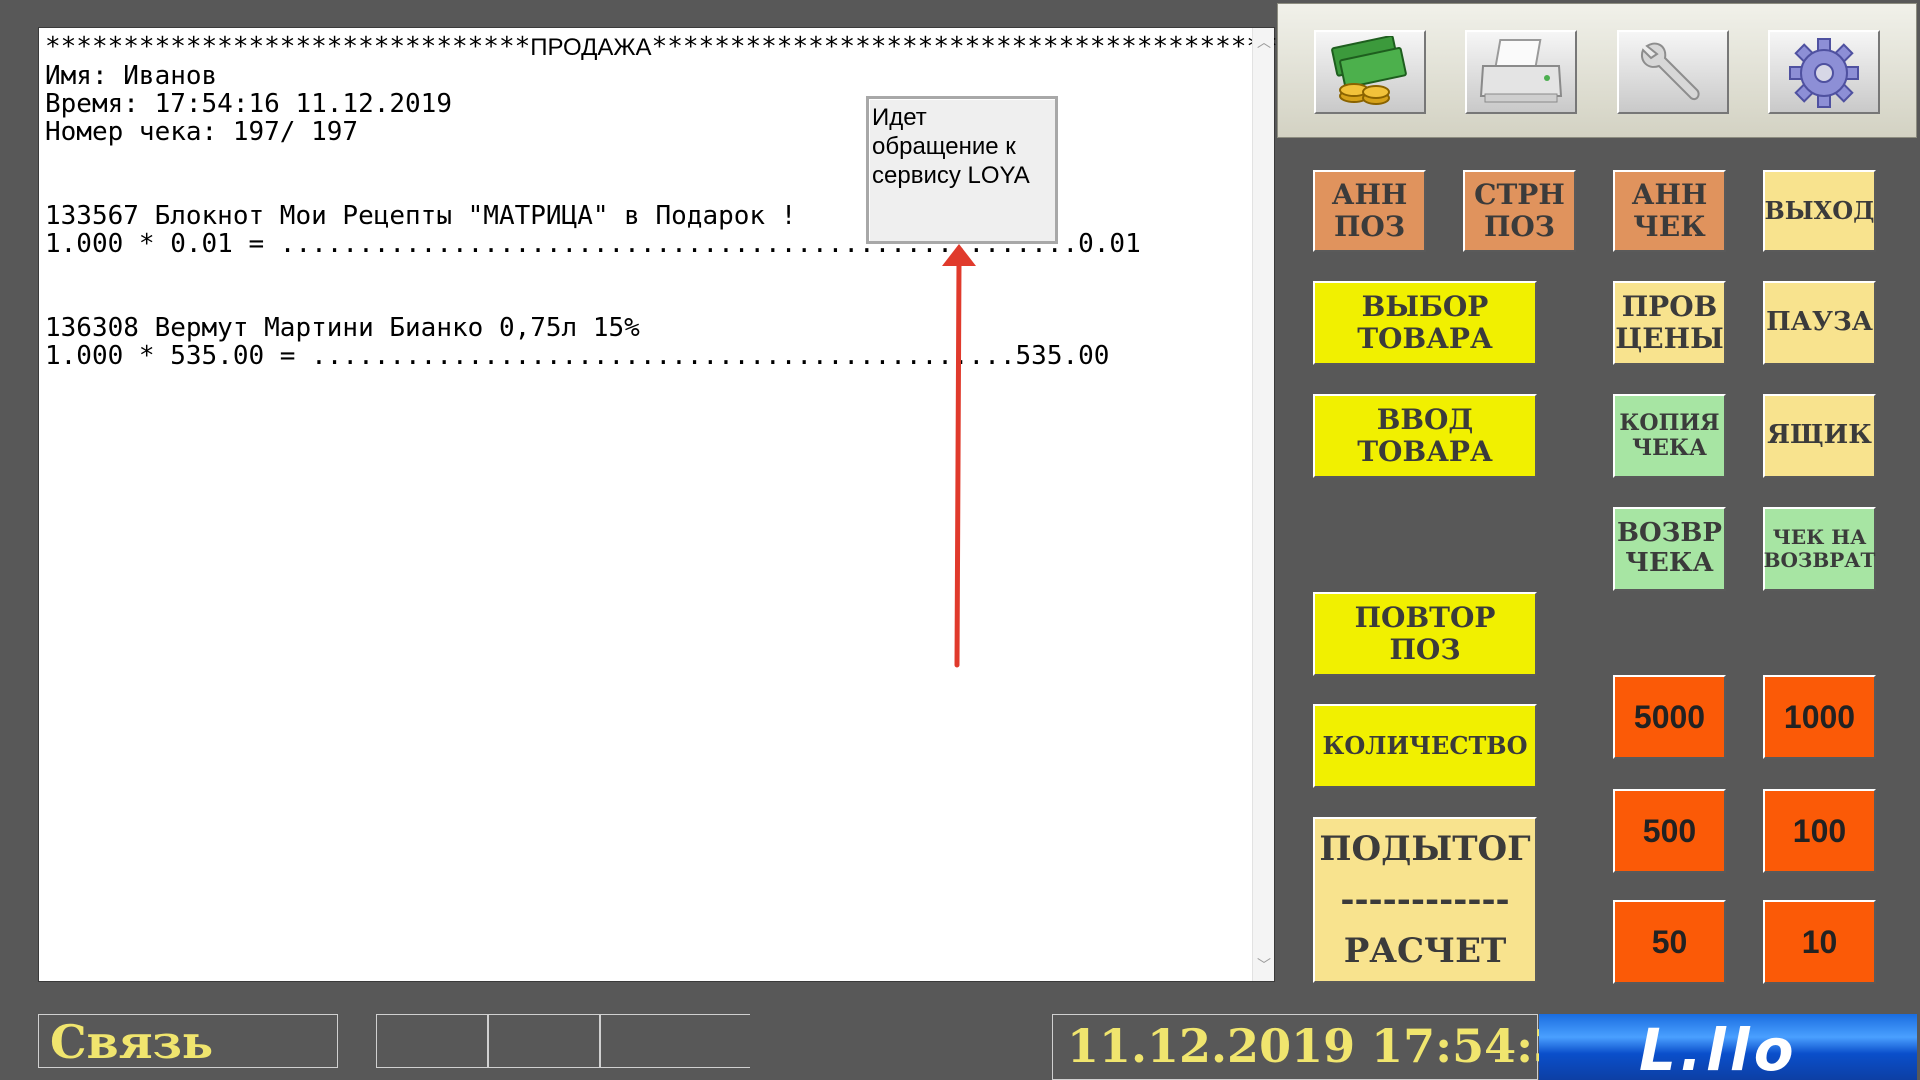  What do you see at coordinates (1425, 746) in the screenshot?
I see `quantity-button: КОЛИЧЕСТВО` at bounding box center [1425, 746].